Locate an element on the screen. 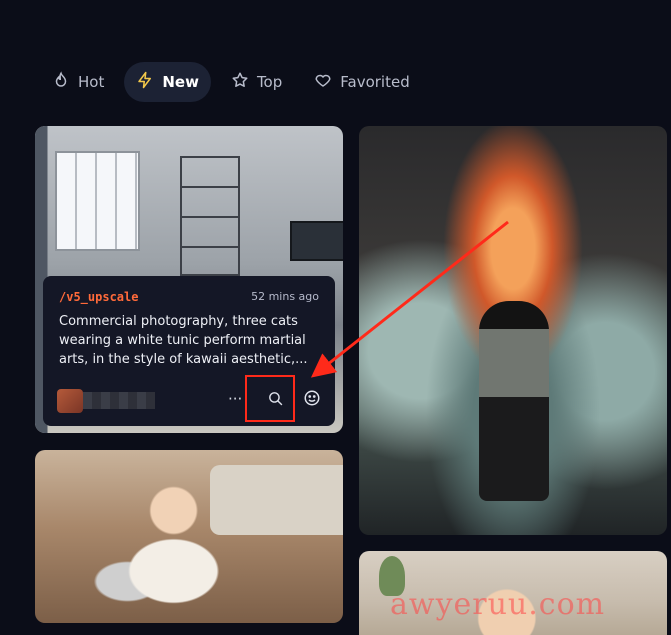  author-info is located at coordinates (106, 401).